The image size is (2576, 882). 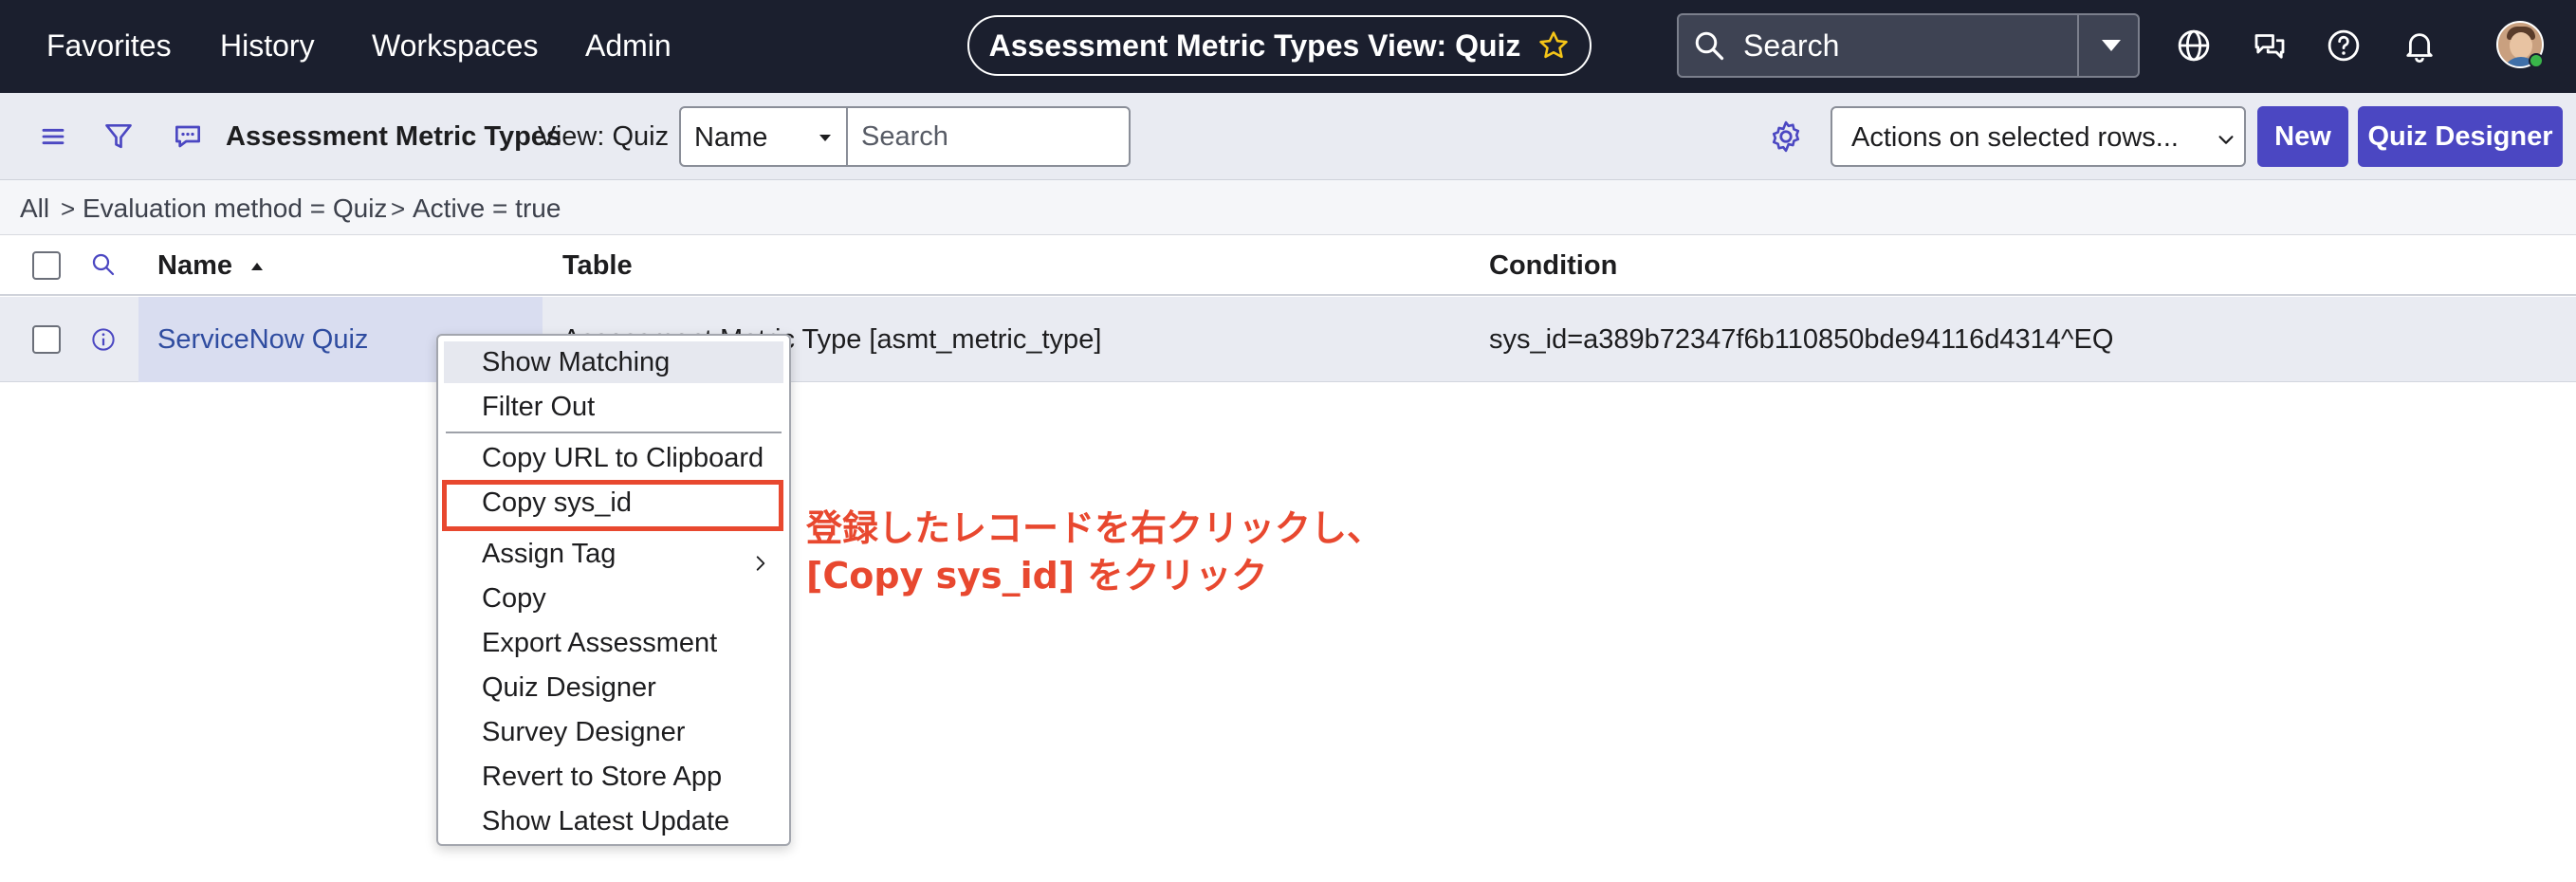 What do you see at coordinates (487, 209) in the screenshot?
I see `breadcrumb-active: Active = true` at bounding box center [487, 209].